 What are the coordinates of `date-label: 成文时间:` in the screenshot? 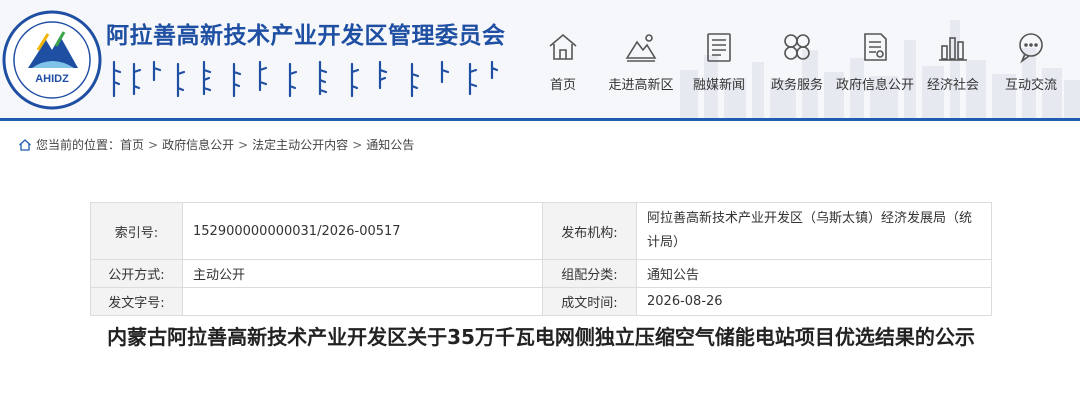 It's located at (589, 301).